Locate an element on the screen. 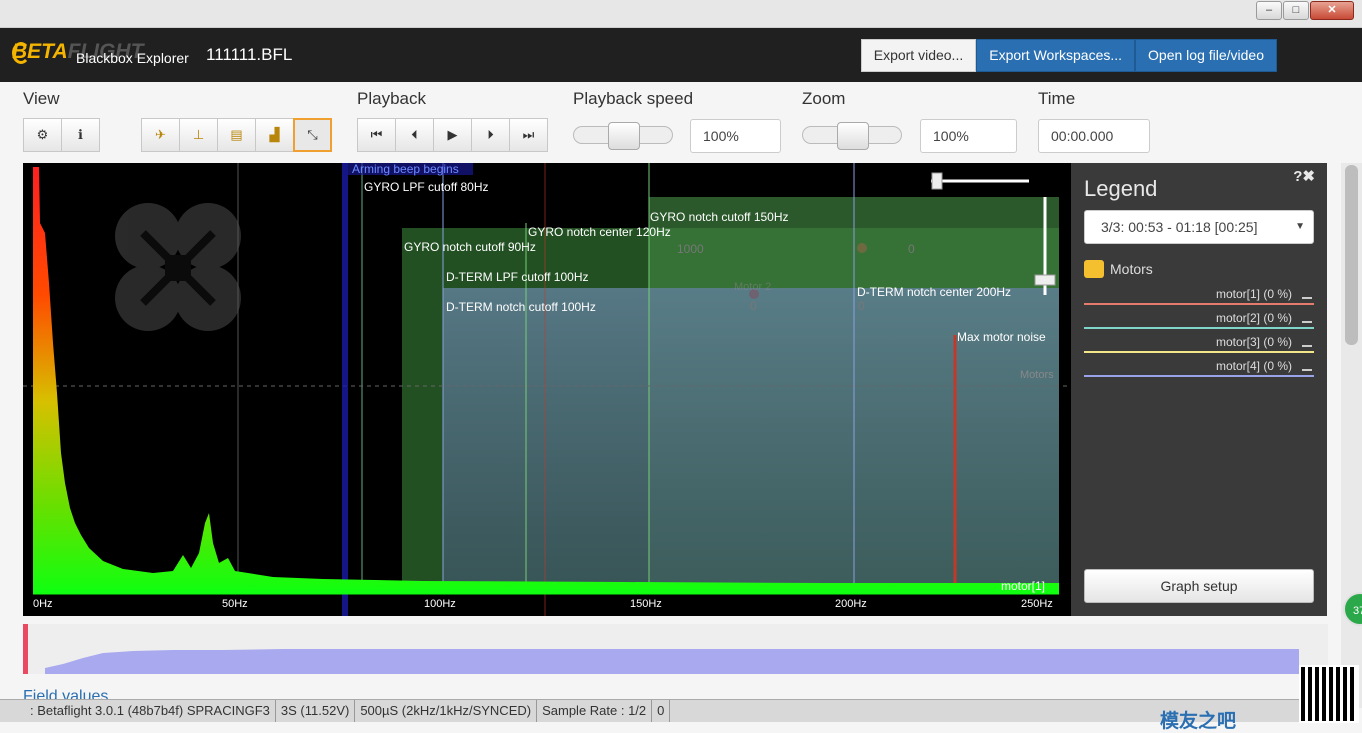  analyser-zoom-y-handle is located at coordinates (1045, 280).